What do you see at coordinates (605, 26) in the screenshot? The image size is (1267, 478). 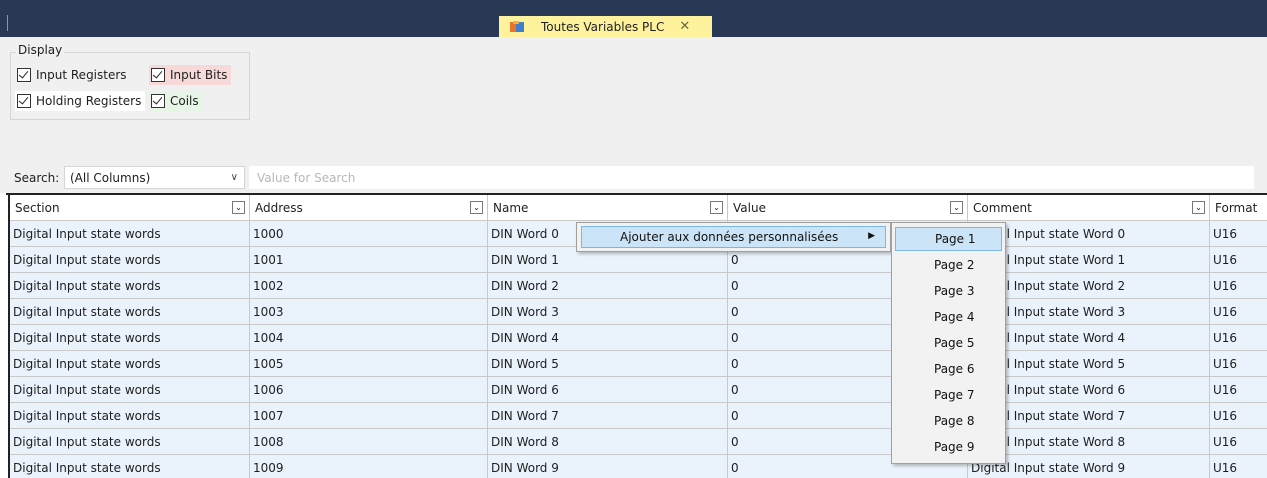 I see `tab-toutes-variables-plc: Toutes Variables PLC ✕` at bounding box center [605, 26].